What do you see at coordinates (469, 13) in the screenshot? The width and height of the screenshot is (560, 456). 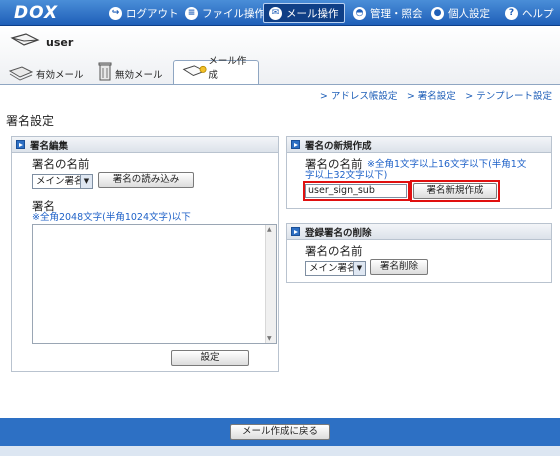 I see `nav-personal-label: 個人設定` at bounding box center [469, 13].